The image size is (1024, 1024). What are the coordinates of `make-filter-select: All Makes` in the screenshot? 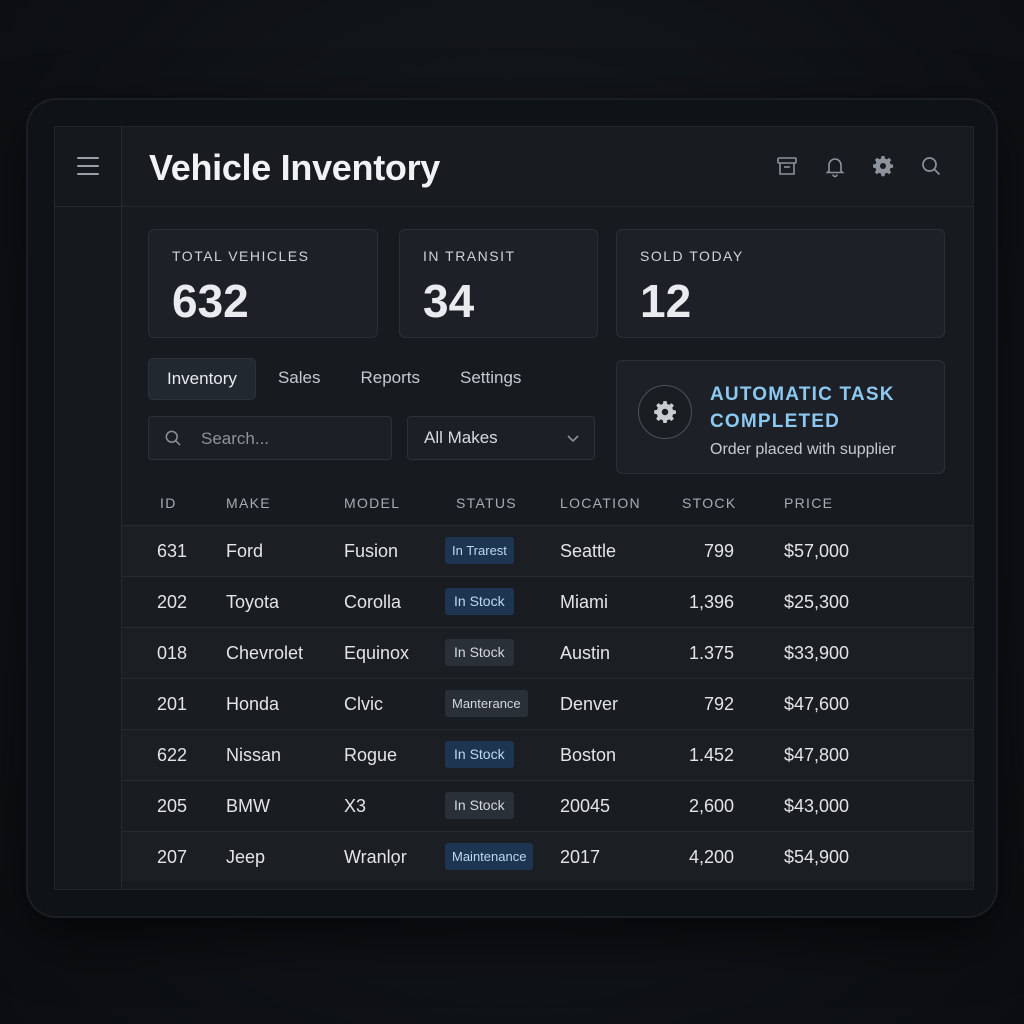 It's located at (501, 438).